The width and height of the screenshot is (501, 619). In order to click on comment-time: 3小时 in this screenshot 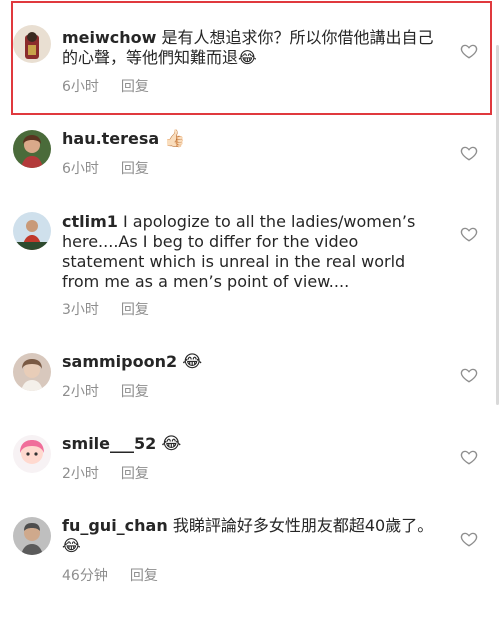, I will do `click(80, 310)`.